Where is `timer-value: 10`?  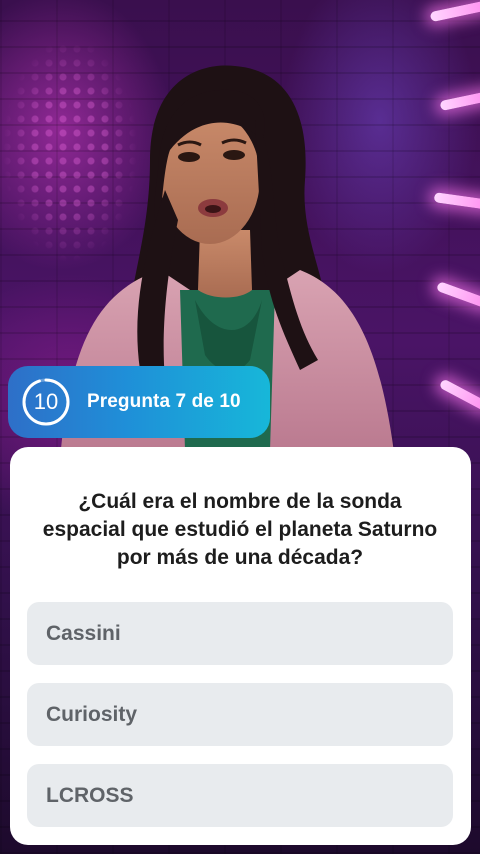
timer-value: 10 is located at coordinates (46, 401).